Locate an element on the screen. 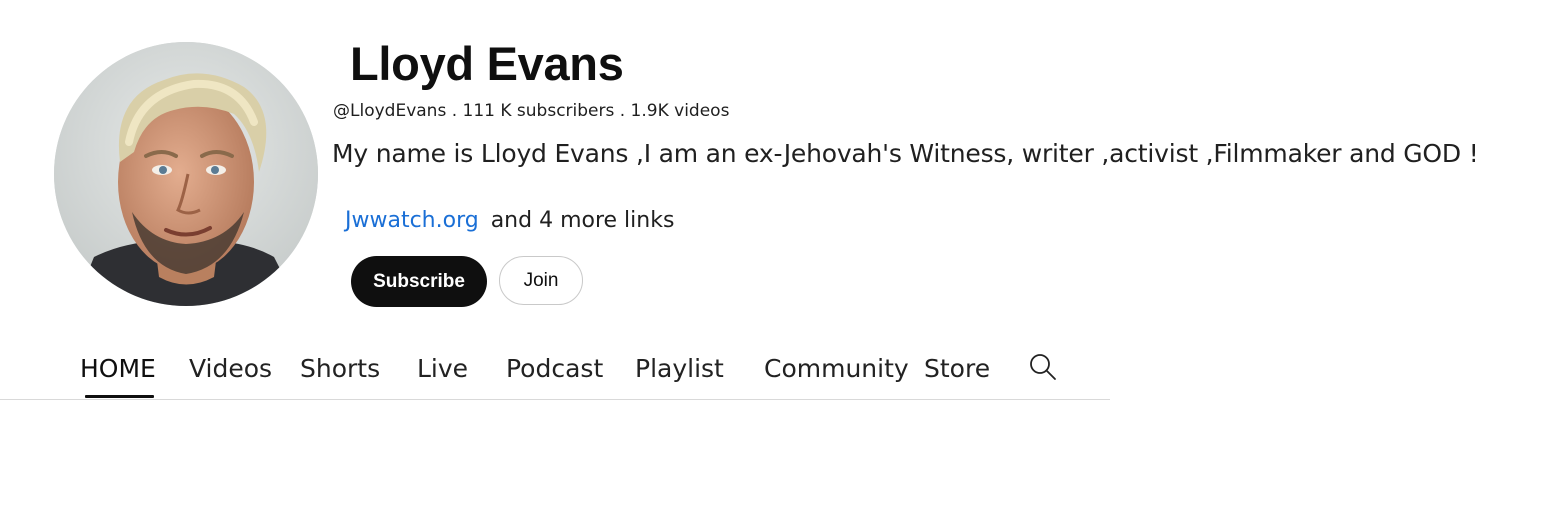 The image size is (1548, 520). tab-videos: Videos is located at coordinates (230, 368).